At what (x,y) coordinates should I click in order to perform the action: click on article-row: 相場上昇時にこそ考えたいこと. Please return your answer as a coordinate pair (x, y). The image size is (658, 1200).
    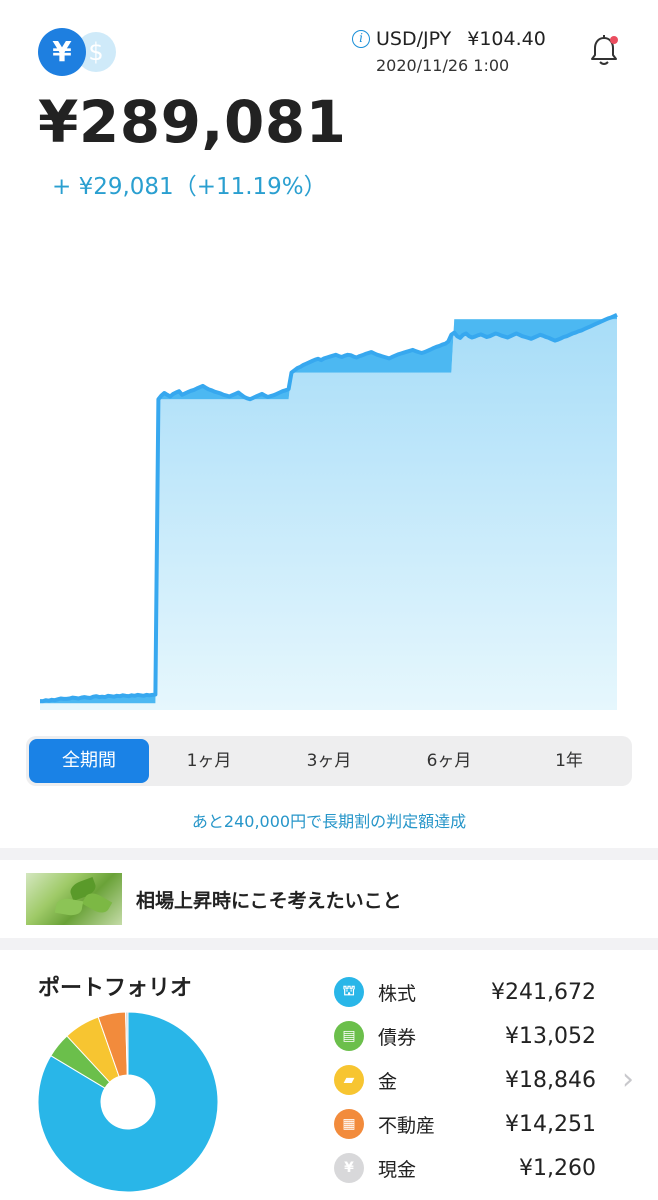
    Looking at the image, I should click on (336, 899).